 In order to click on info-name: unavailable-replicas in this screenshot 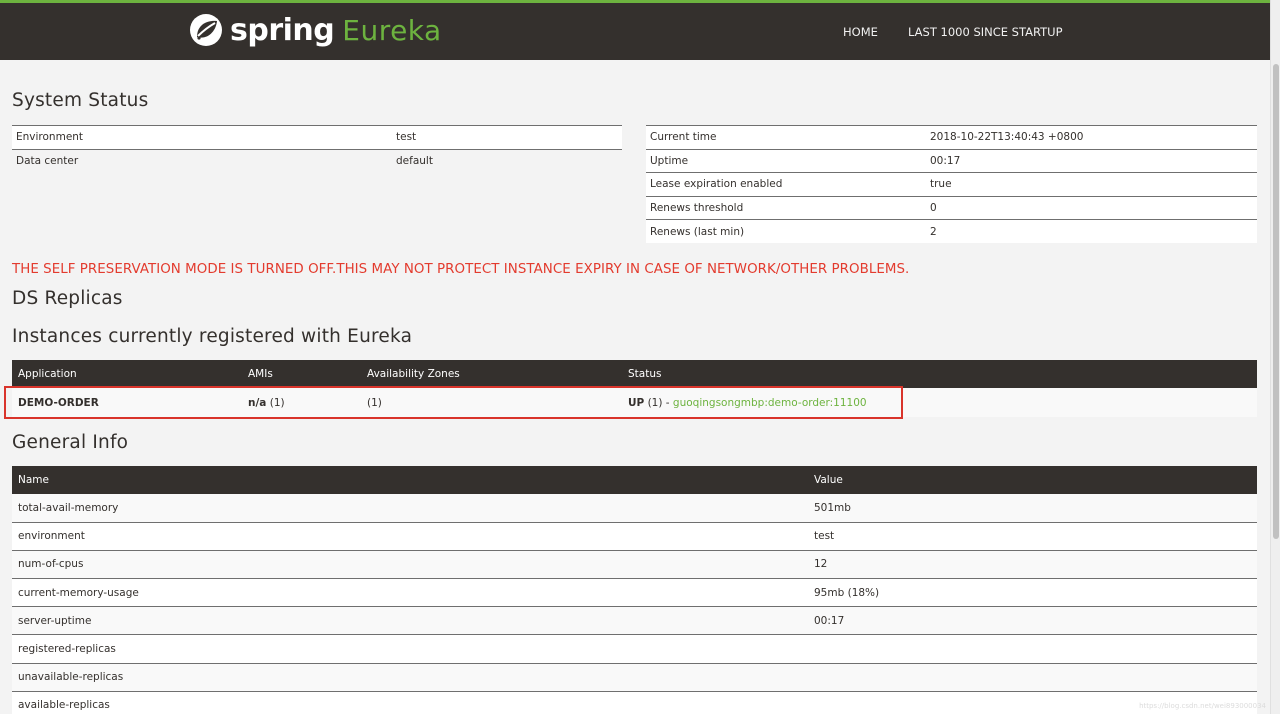, I will do `click(410, 677)`.